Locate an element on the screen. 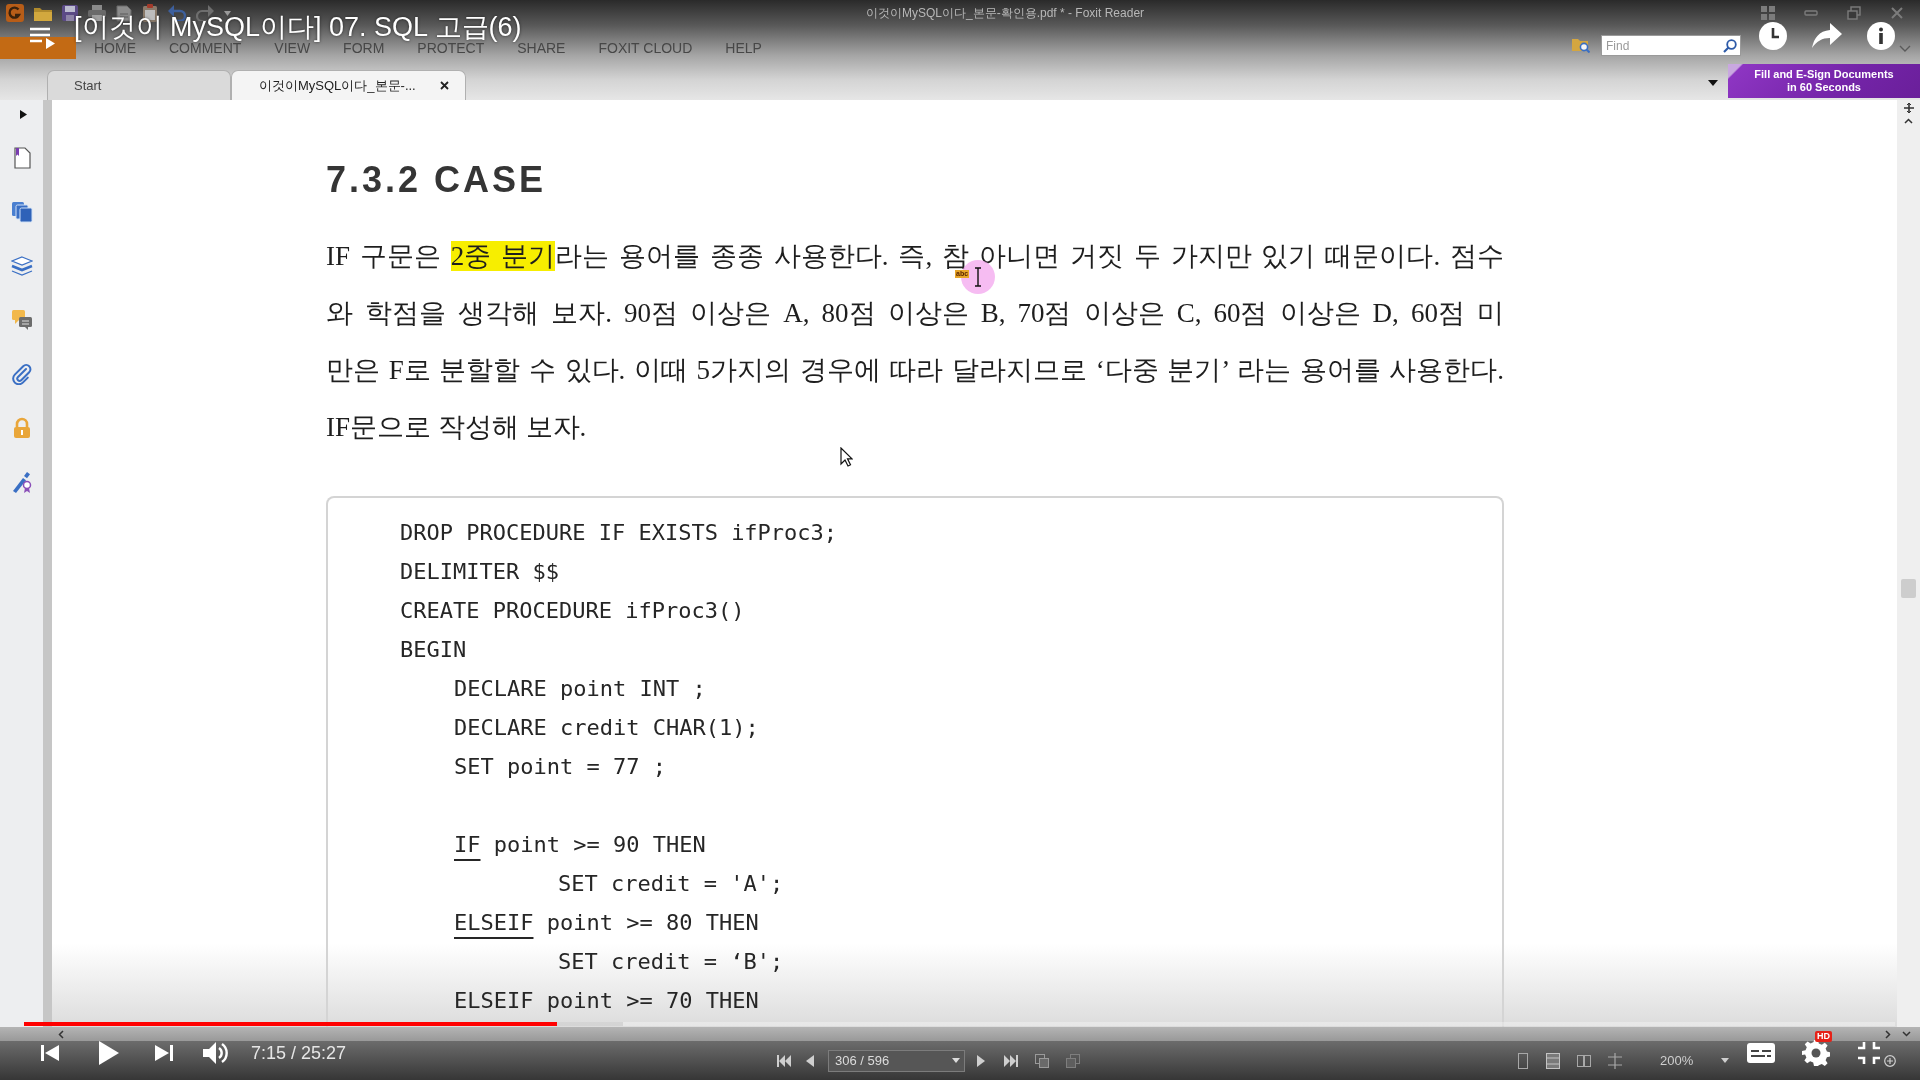 This screenshot has height=1080, width=1920. next-icon is located at coordinates (164, 1053).